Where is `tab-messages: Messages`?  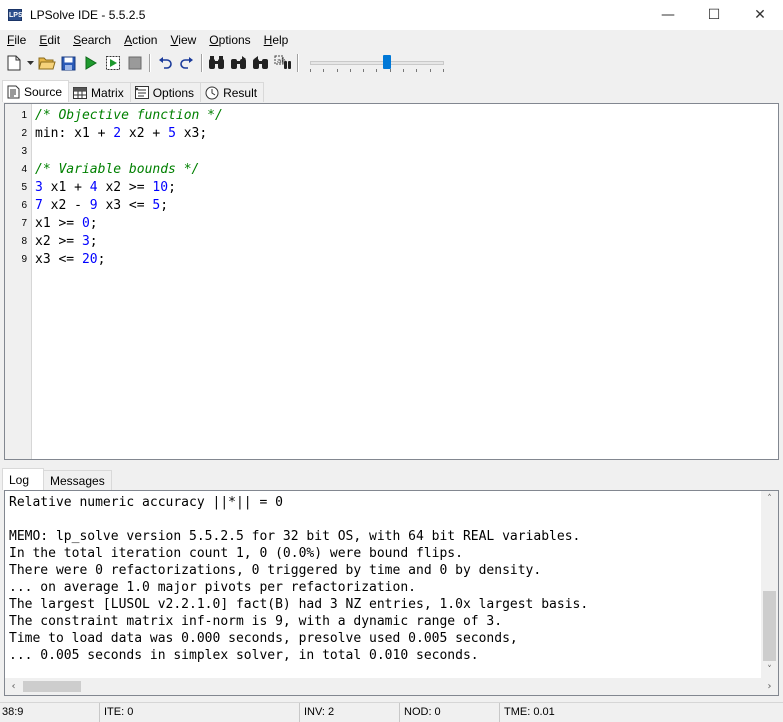
tab-messages: Messages is located at coordinates (77, 480).